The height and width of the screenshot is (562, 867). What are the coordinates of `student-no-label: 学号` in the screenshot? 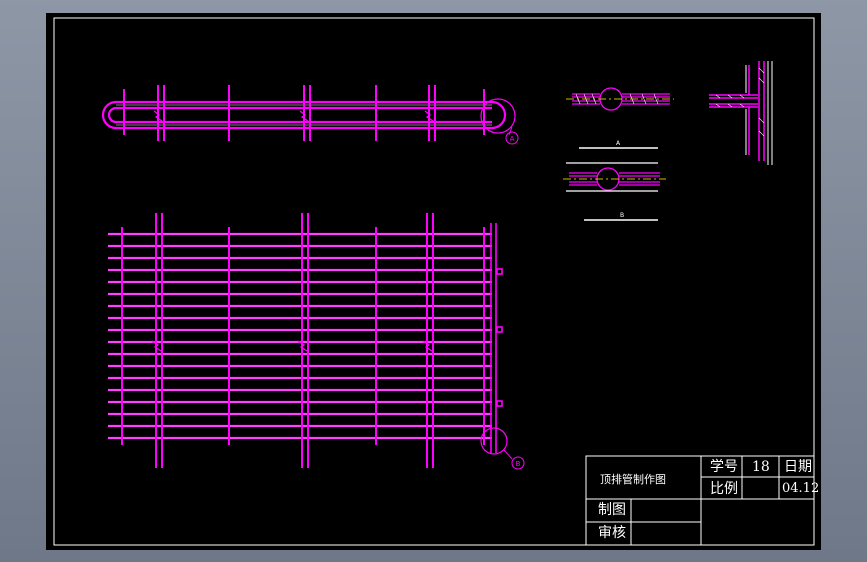 It's located at (724, 467).